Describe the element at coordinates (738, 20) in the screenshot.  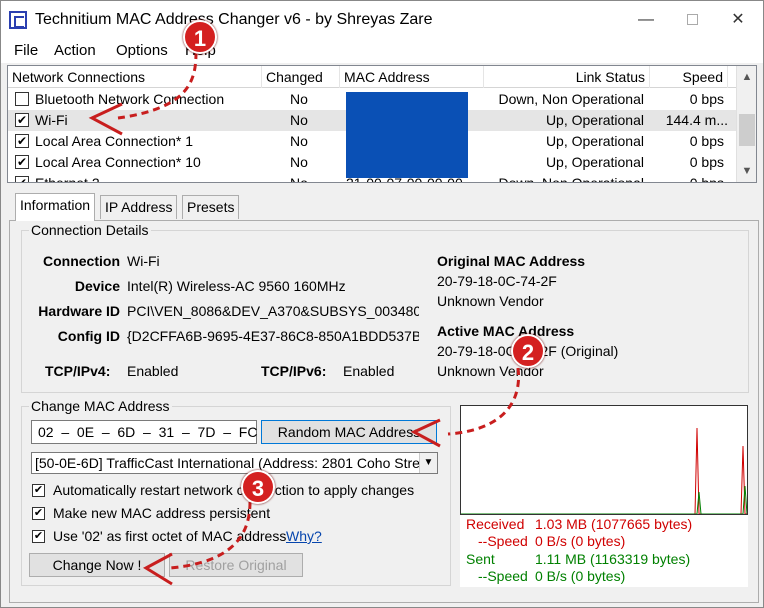
I see `close-button: ✕` at that location.